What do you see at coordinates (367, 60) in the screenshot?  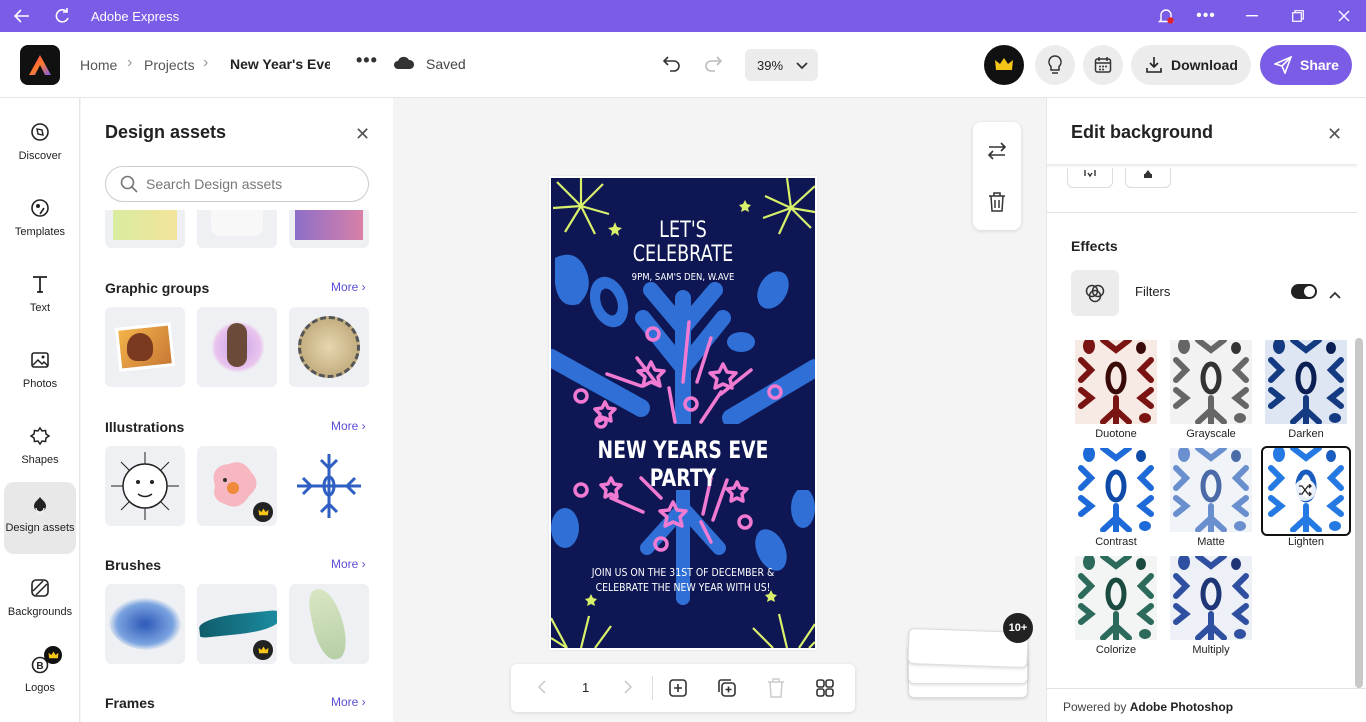 I see `more-options-icon: •••` at bounding box center [367, 60].